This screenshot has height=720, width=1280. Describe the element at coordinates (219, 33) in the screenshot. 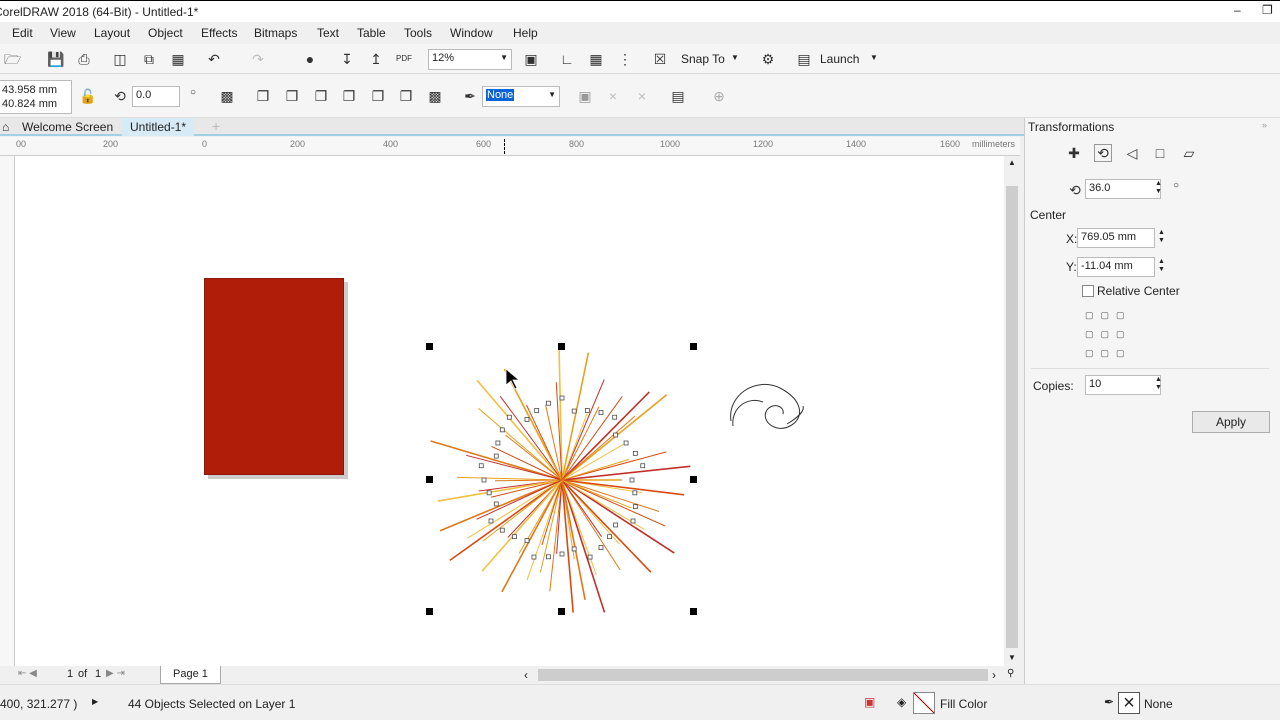

I see `menu-effects: Effects` at that location.